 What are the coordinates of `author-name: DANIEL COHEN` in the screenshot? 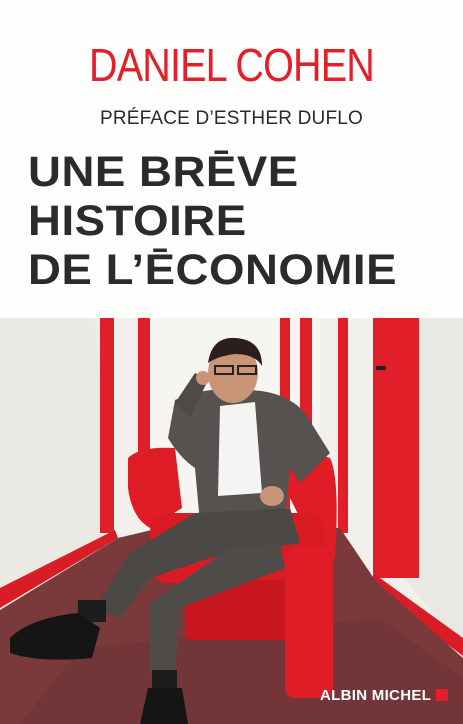 It's located at (232, 65).